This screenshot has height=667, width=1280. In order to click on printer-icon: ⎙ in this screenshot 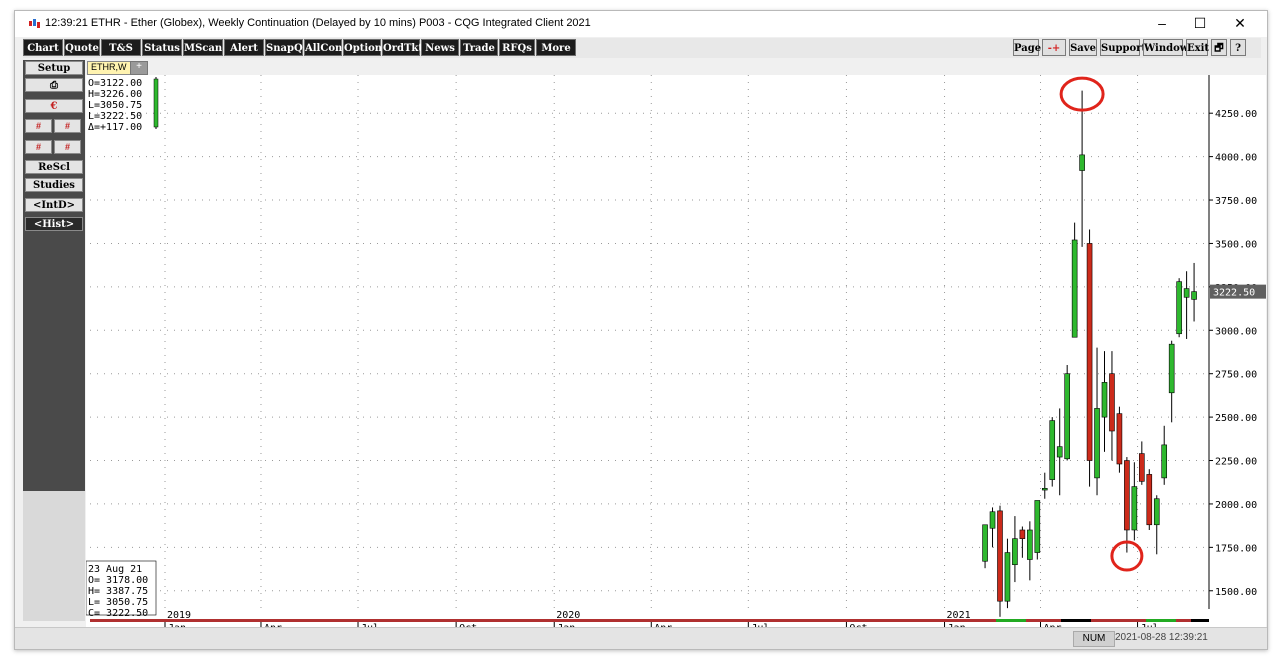, I will do `click(54, 85)`.